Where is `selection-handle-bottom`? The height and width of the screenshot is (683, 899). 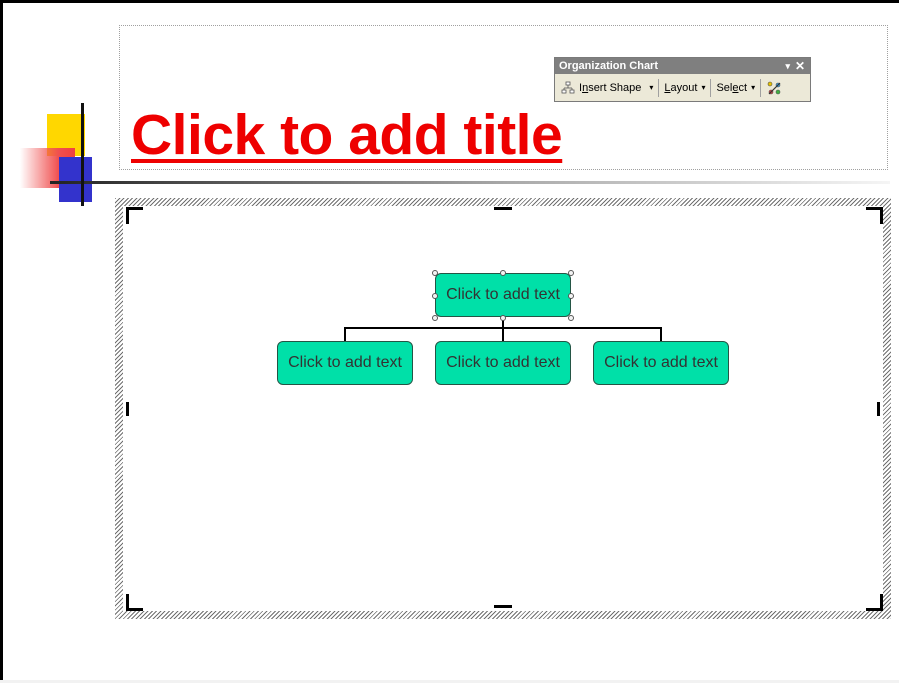 selection-handle-bottom is located at coordinates (503, 318).